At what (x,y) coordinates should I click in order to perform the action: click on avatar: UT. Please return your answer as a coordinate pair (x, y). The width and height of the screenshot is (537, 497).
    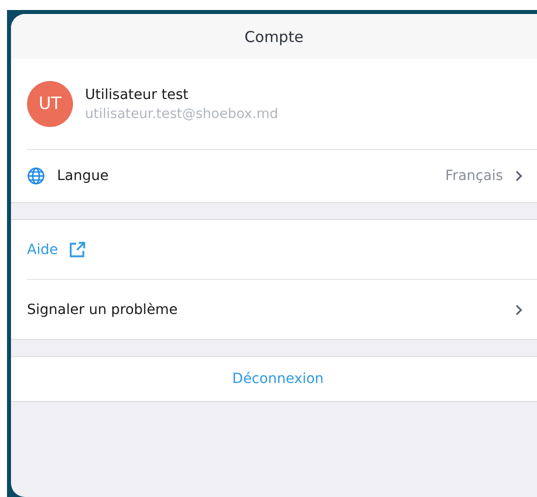
    Looking at the image, I should click on (50, 104).